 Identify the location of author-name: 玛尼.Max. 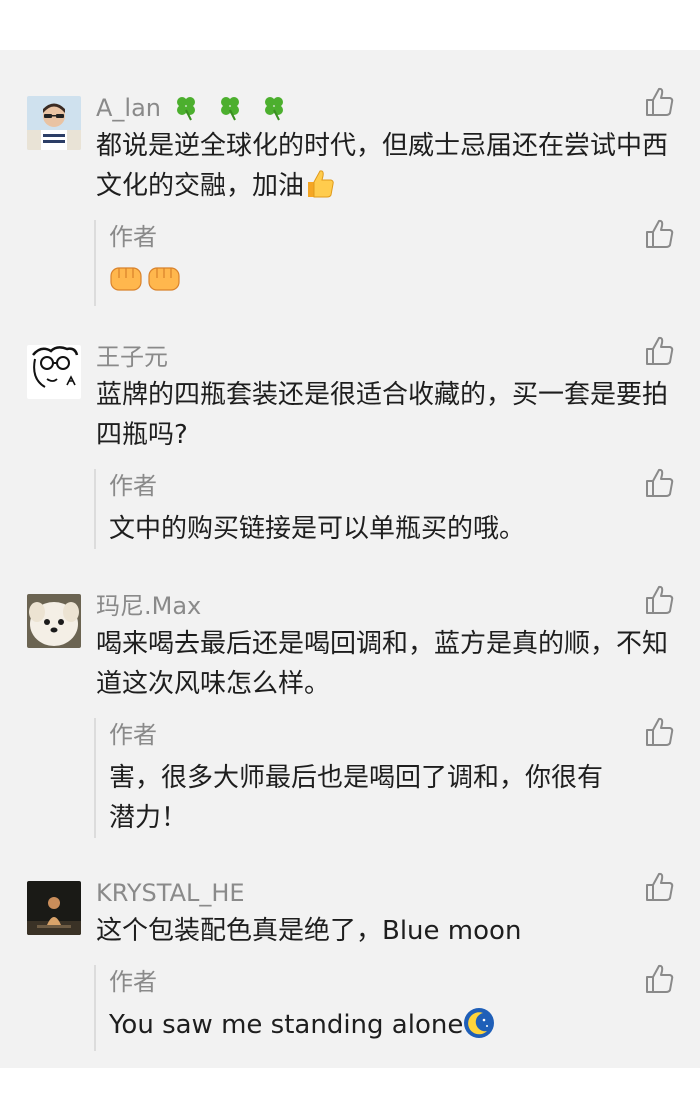
(148, 606).